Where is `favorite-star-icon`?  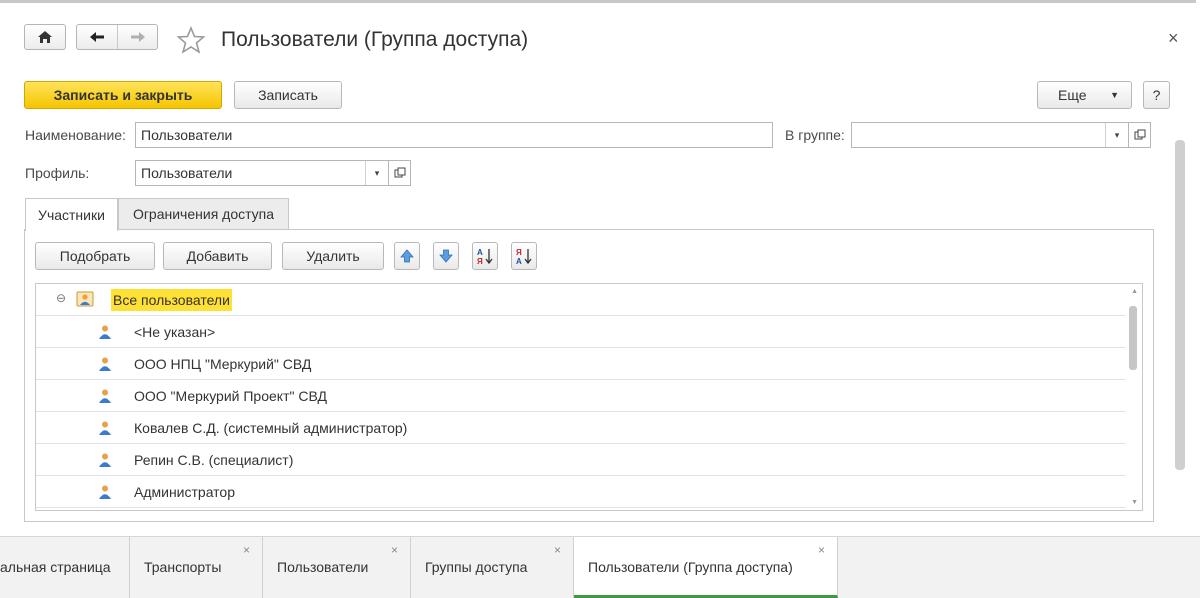 favorite-star-icon is located at coordinates (191, 41).